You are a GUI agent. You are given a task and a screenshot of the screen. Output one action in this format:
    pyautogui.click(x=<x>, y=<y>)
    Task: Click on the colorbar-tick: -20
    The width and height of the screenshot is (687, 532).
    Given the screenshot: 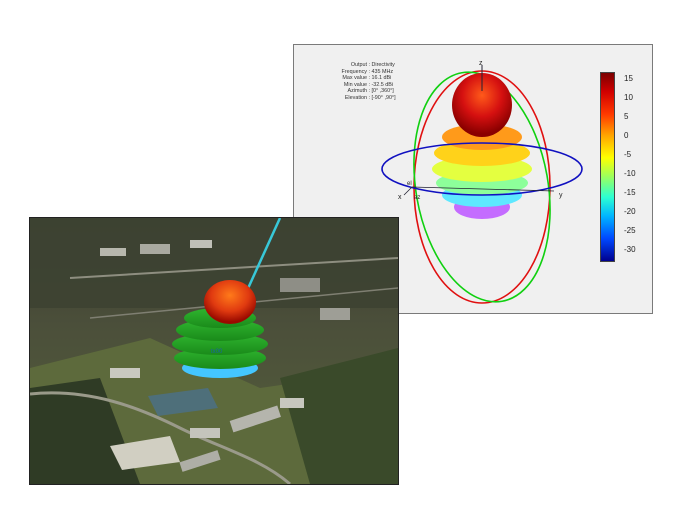 What is the action you would take?
    pyautogui.click(x=630, y=211)
    